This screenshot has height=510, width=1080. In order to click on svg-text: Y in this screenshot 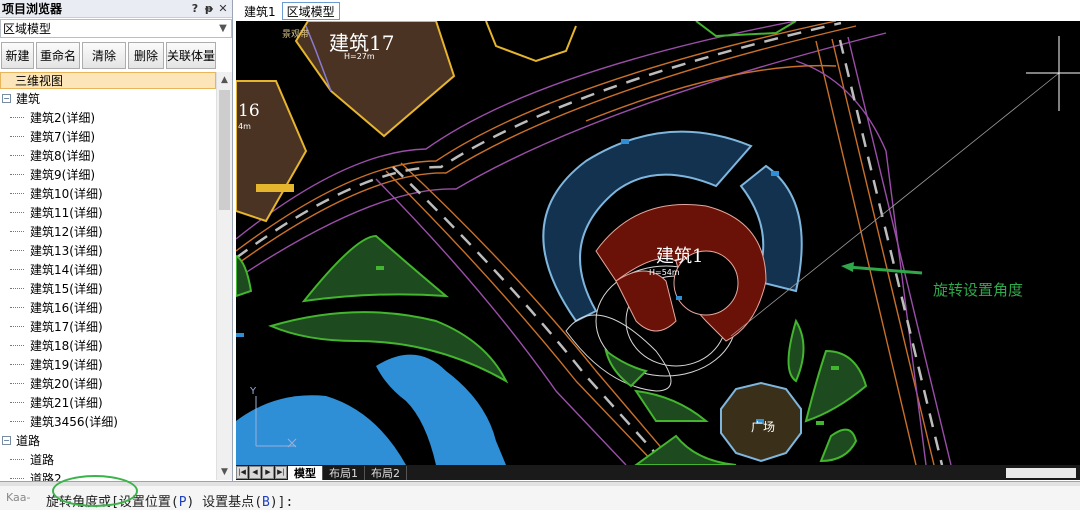, I will do `click(253, 391)`.